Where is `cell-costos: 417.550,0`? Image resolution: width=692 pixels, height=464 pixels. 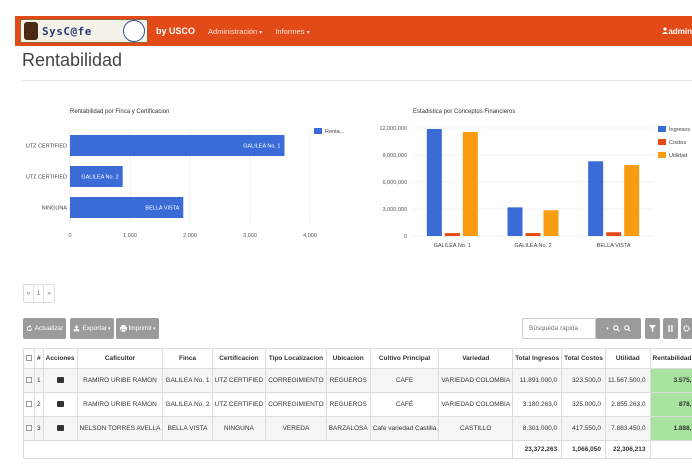
cell-costos: 417.550,0 is located at coordinates (584, 428).